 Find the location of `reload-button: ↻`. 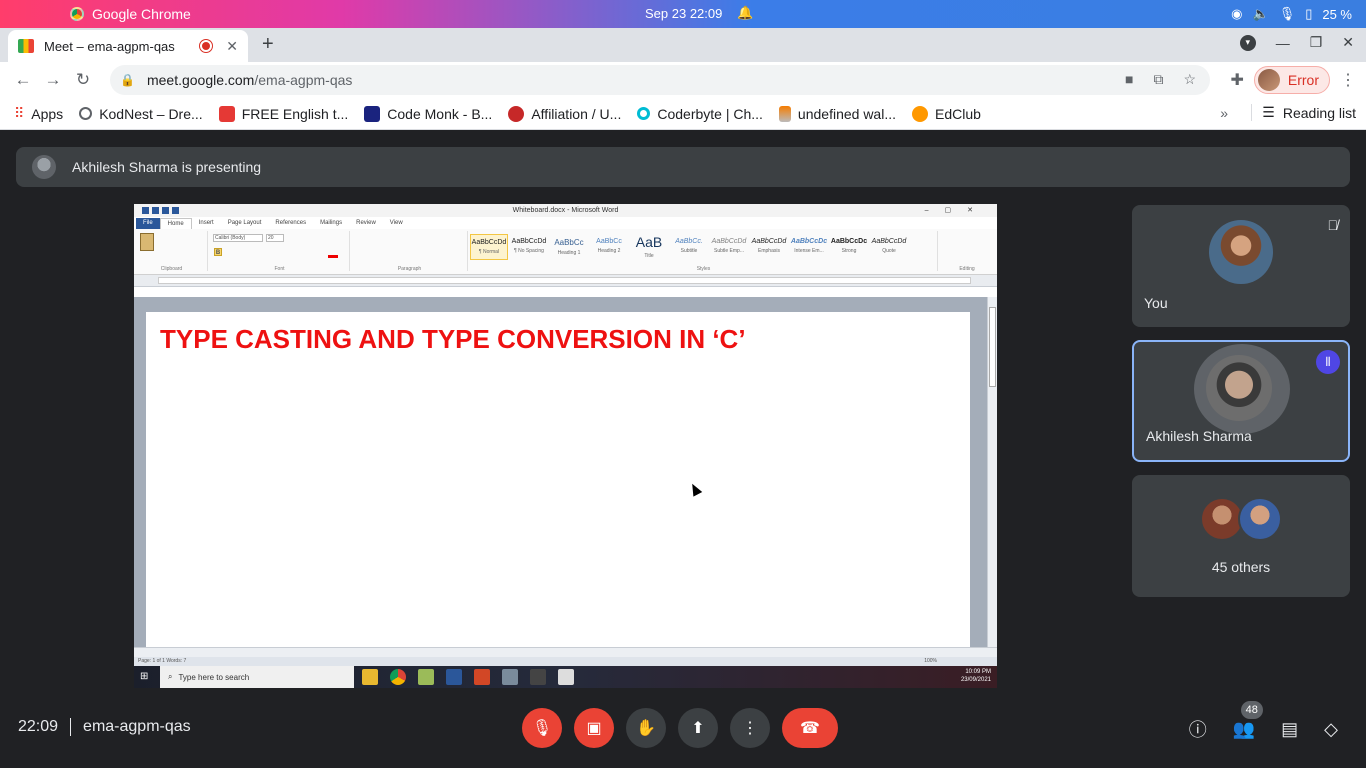

reload-button: ↻ is located at coordinates (83, 80).